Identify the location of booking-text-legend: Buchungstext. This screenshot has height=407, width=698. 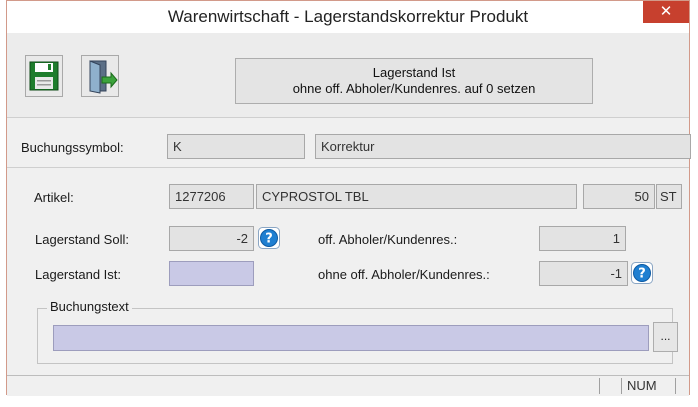
(89, 306).